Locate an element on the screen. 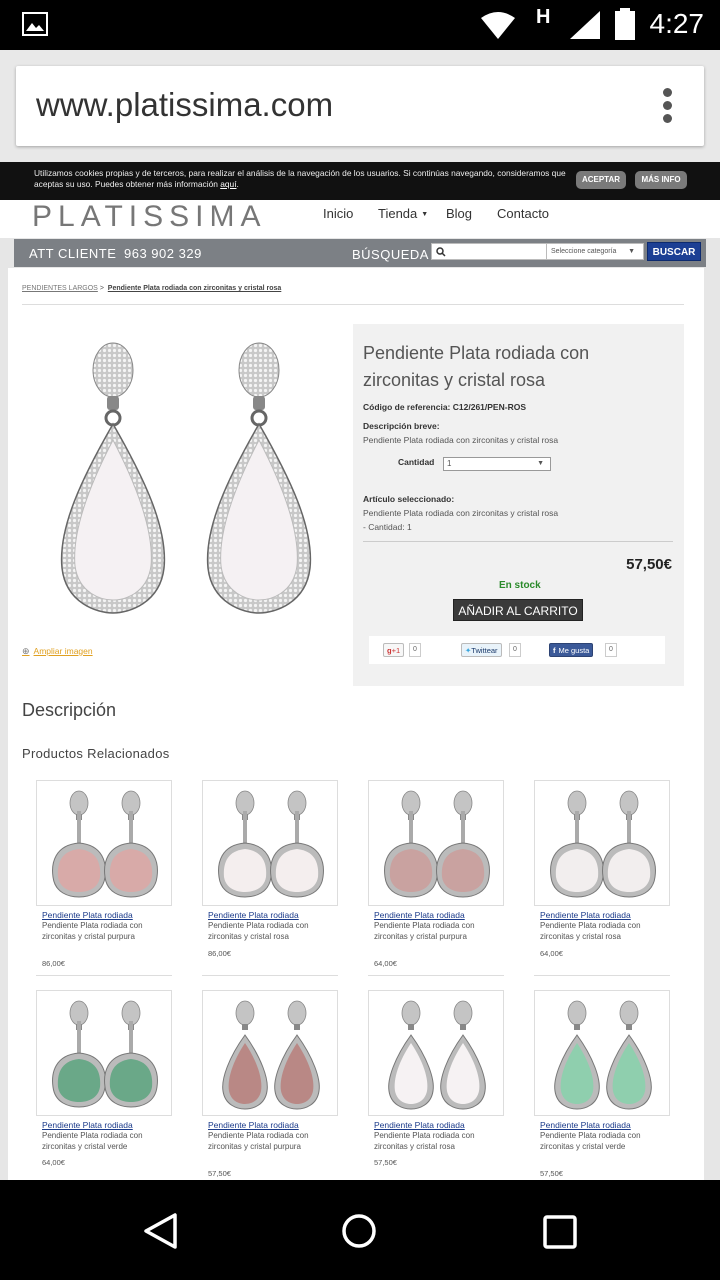 The image size is (720, 1280). url-text: www.platissima.com is located at coordinates (184, 105).